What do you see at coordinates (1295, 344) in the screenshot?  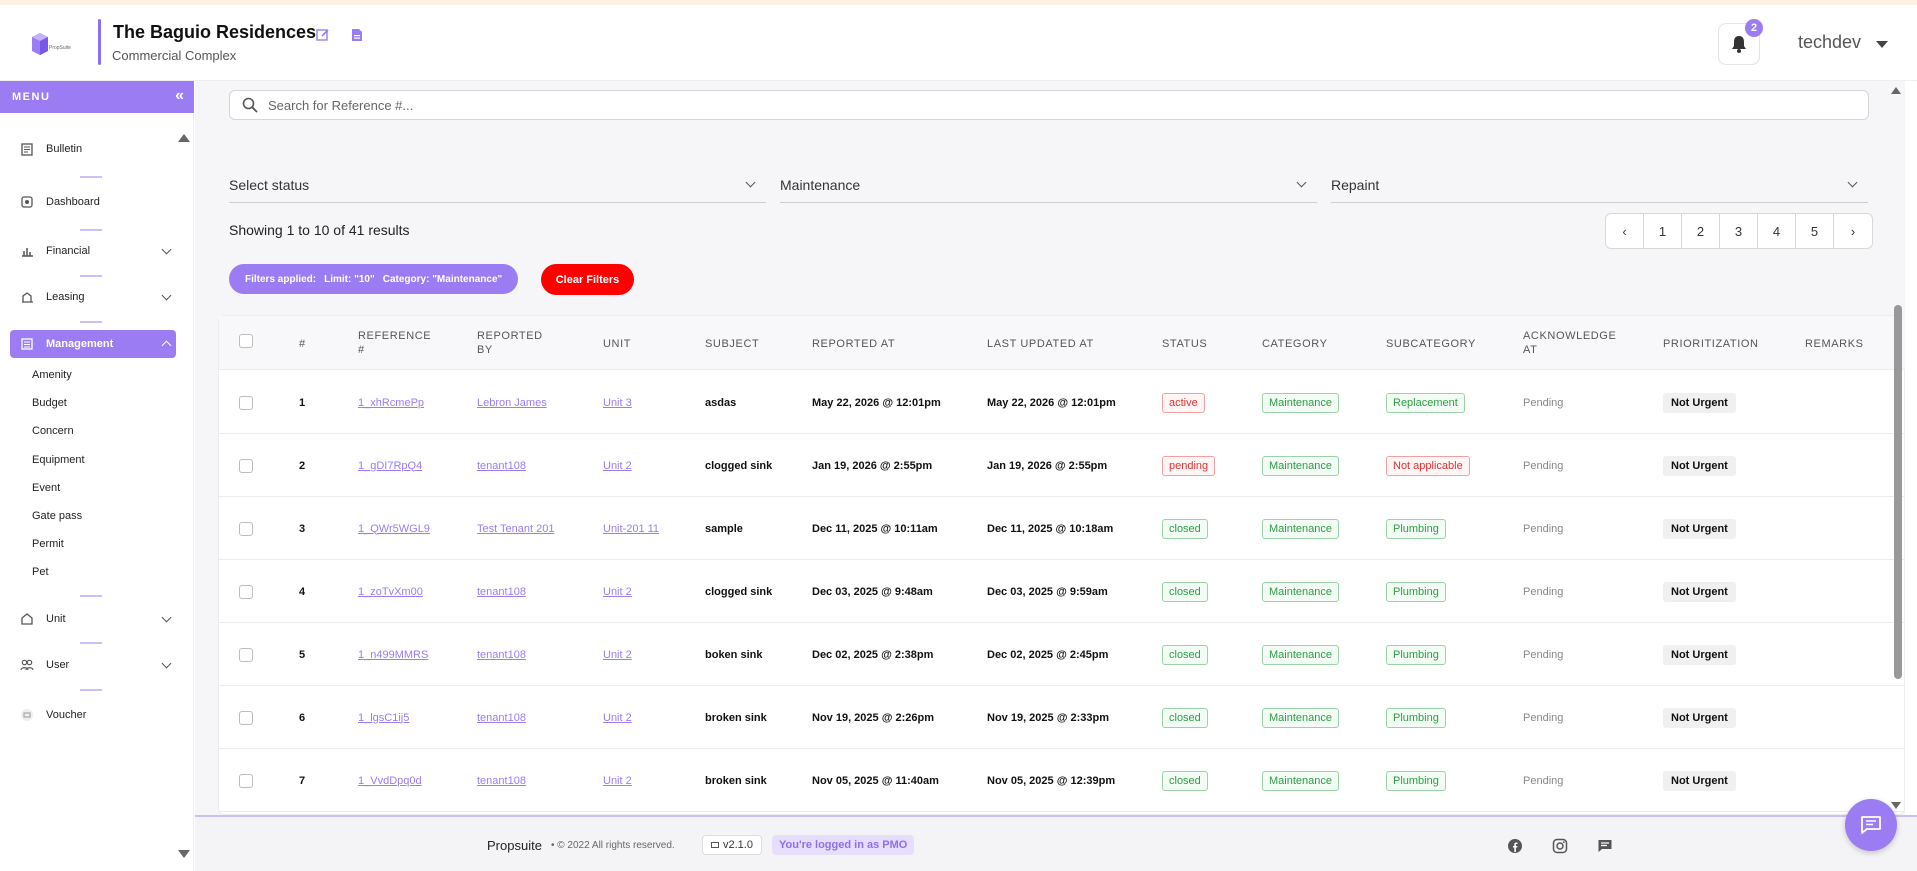 I see `col-category: CATEGORY` at bounding box center [1295, 344].